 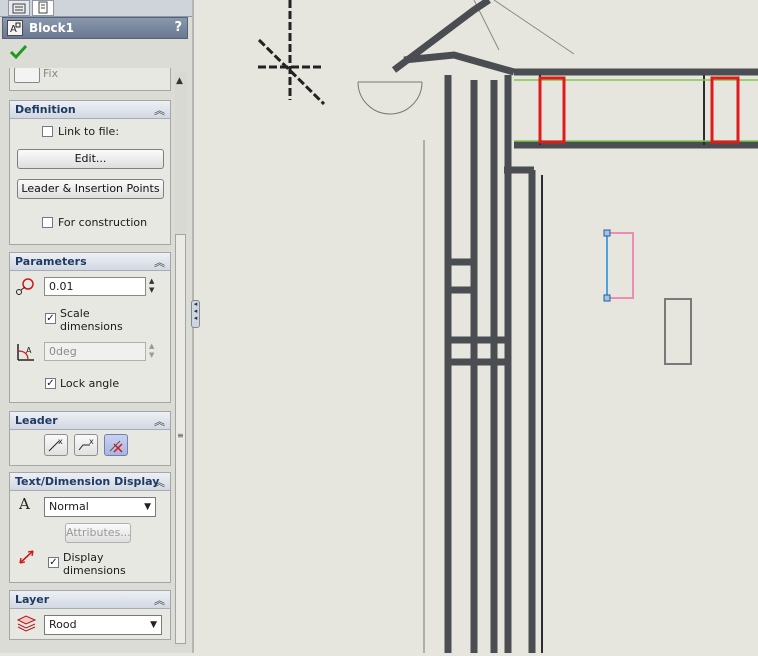 I want to click on font-style-select: Normal ▼, so click(x=100, y=507).